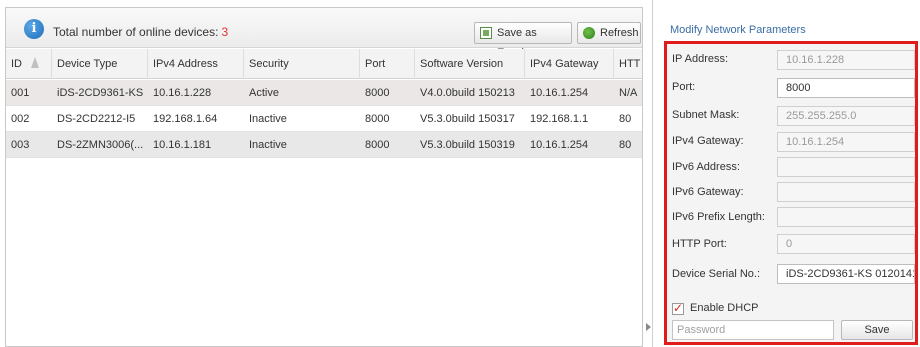 Image resolution: width=920 pixels, height=347 pixels. Describe the element at coordinates (20, 93) in the screenshot. I see `cell-id: 001` at that location.